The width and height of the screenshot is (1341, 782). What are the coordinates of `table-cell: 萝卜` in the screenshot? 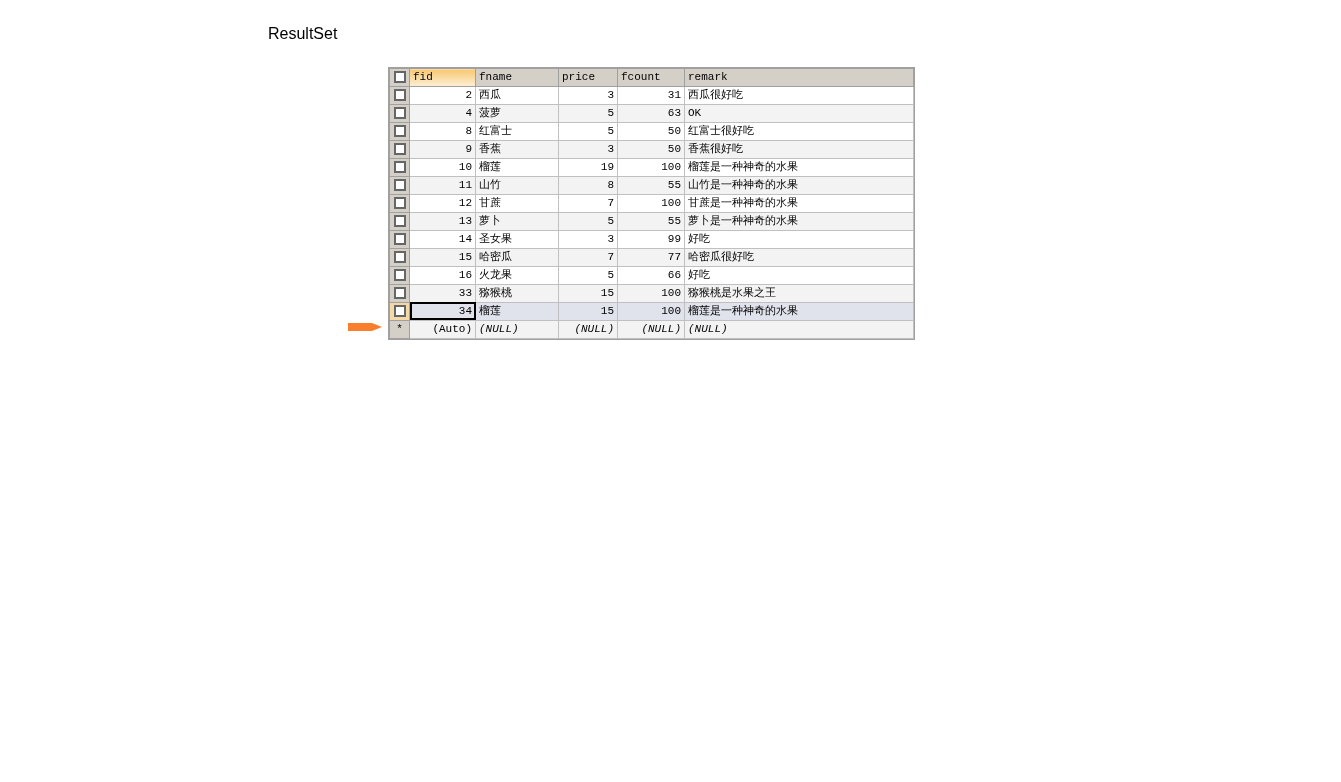 It's located at (517, 221).